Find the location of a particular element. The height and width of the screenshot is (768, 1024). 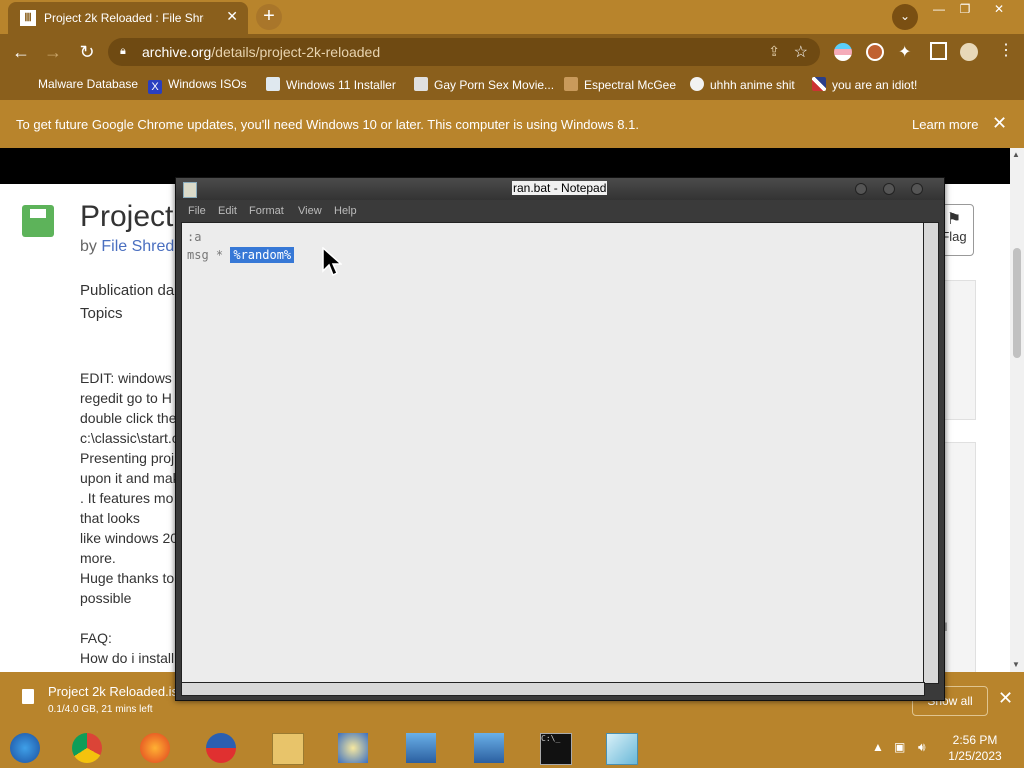

download-bar-close-icon: ✕ is located at coordinates (1005, 698).